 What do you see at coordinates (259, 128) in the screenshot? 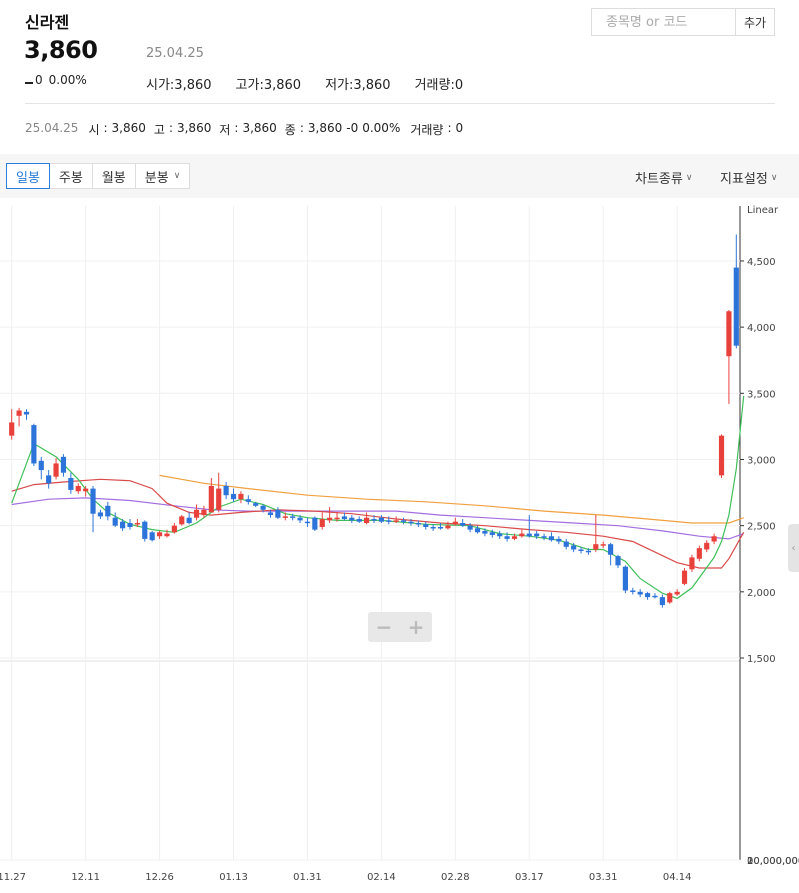
I see `low-value: 3,860` at bounding box center [259, 128].